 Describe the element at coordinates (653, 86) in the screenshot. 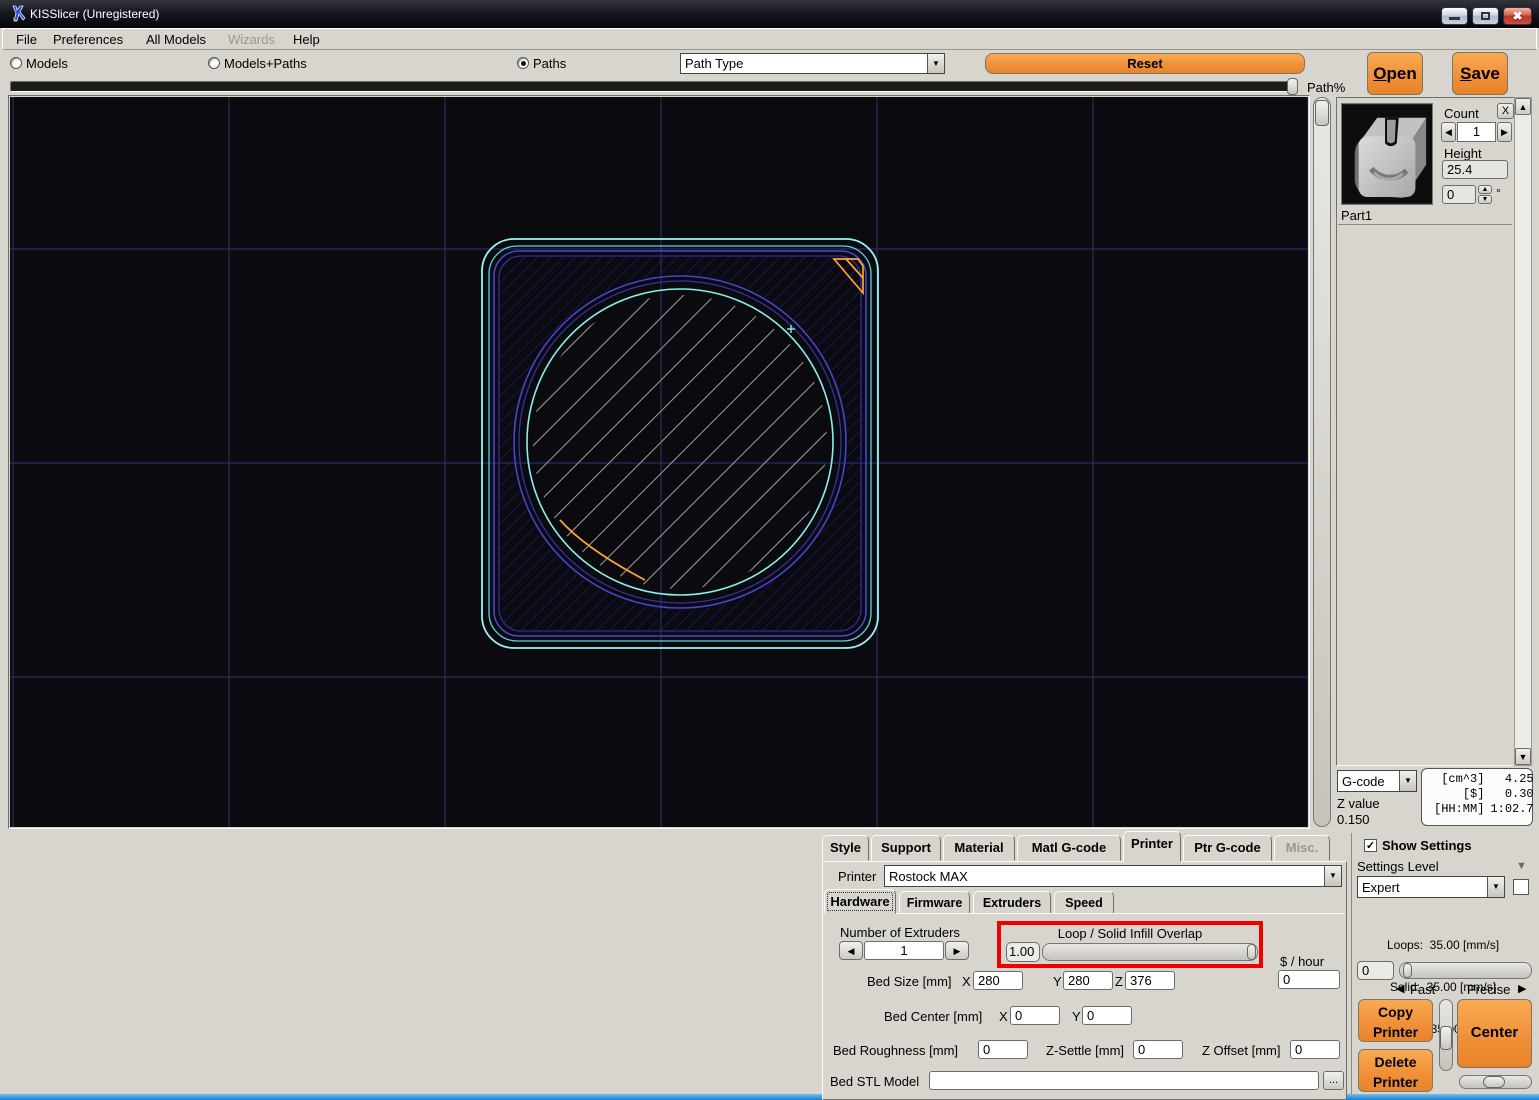

I see `path-percent-slider` at that location.